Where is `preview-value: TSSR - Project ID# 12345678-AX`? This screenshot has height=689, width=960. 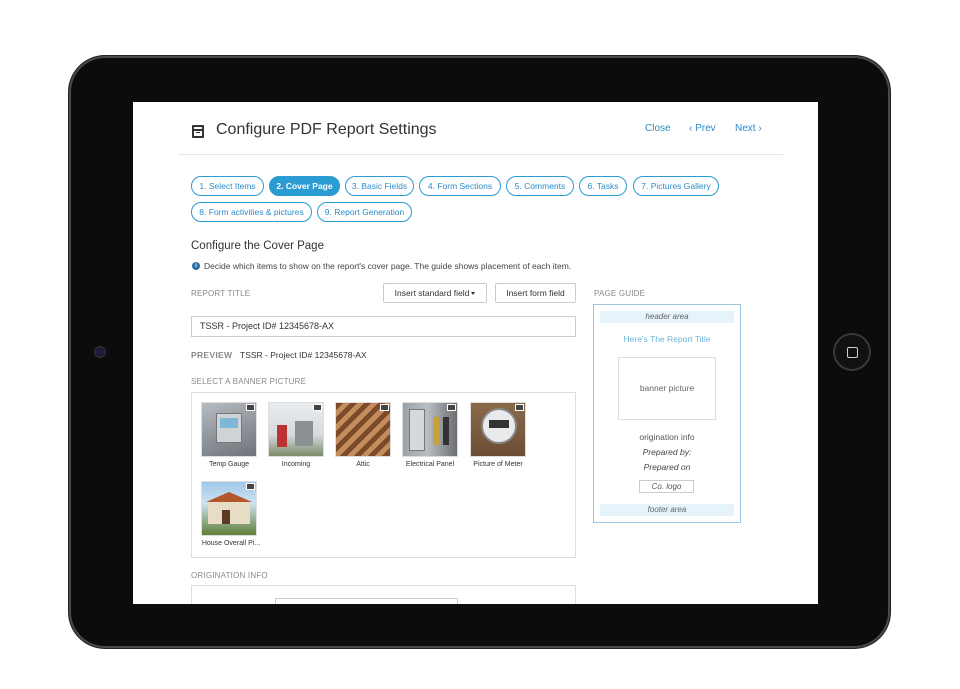 preview-value: TSSR - Project ID# 12345678-AX is located at coordinates (303, 355).